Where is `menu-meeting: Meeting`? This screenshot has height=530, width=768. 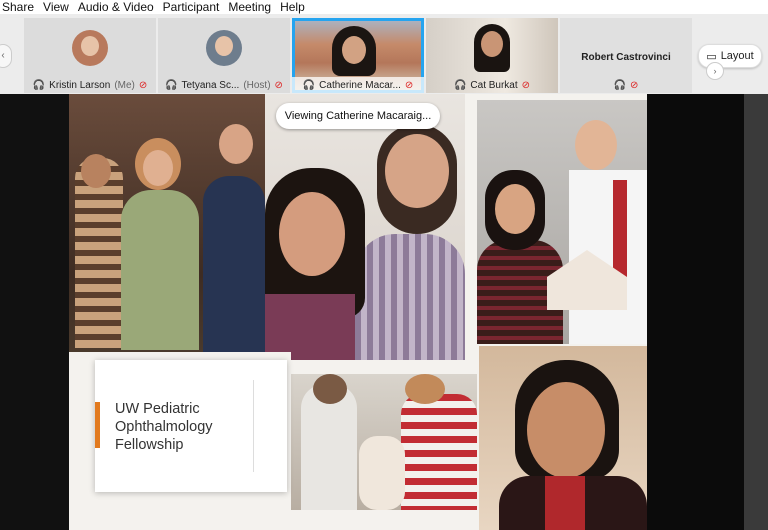
menu-meeting: Meeting is located at coordinates (249, 7).